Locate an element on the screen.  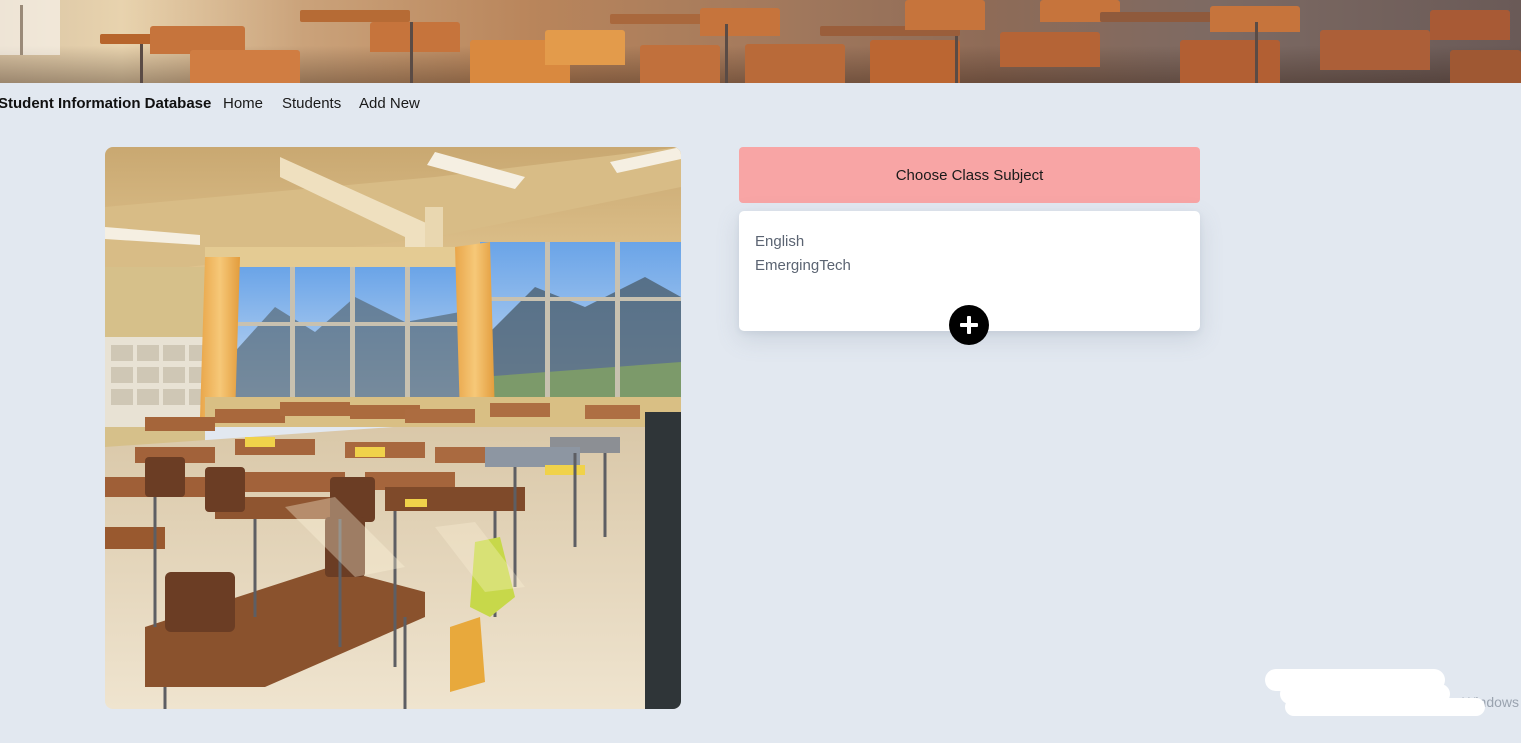
nav-link-add-new: Add New is located at coordinates (389, 103).